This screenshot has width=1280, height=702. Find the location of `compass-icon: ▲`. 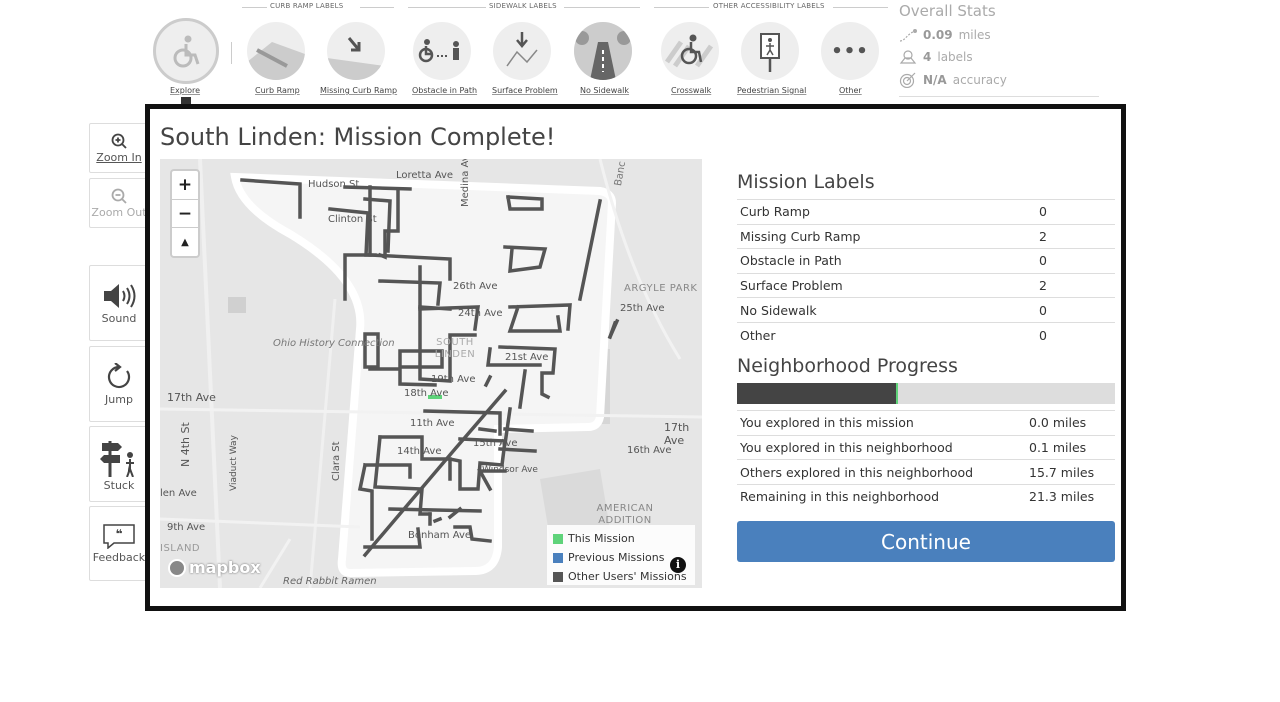

compass-icon: ▲ is located at coordinates (185, 242).